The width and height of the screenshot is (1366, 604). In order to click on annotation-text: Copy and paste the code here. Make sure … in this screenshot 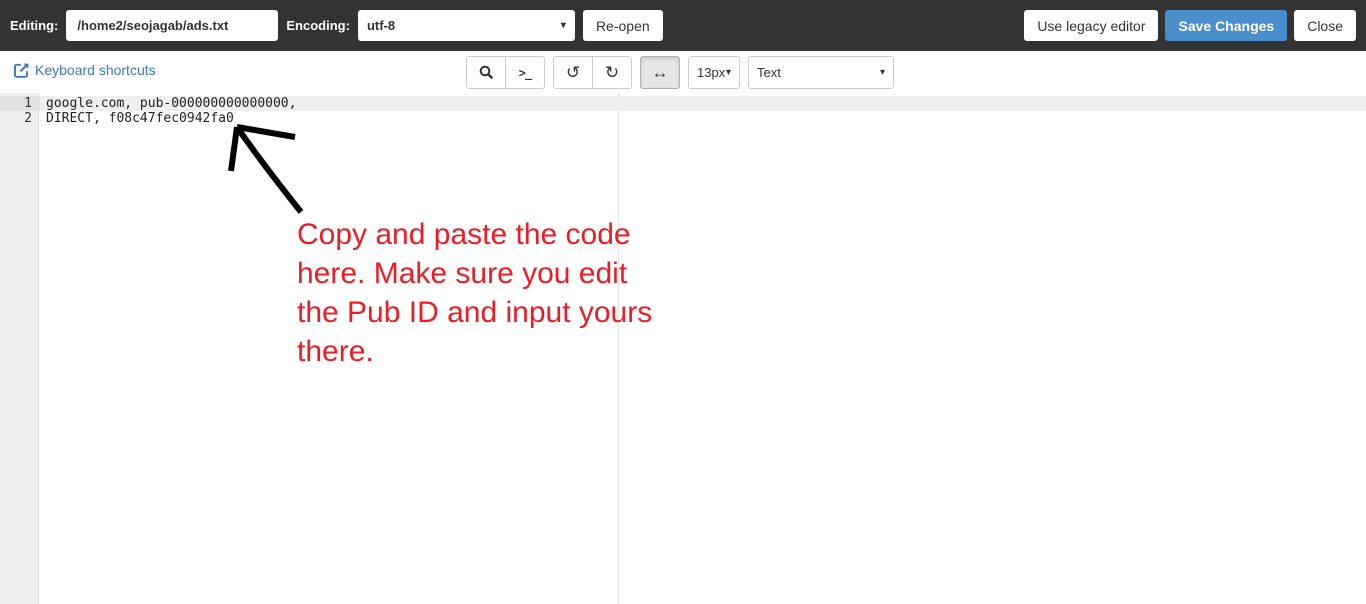, I will do `click(474, 293)`.